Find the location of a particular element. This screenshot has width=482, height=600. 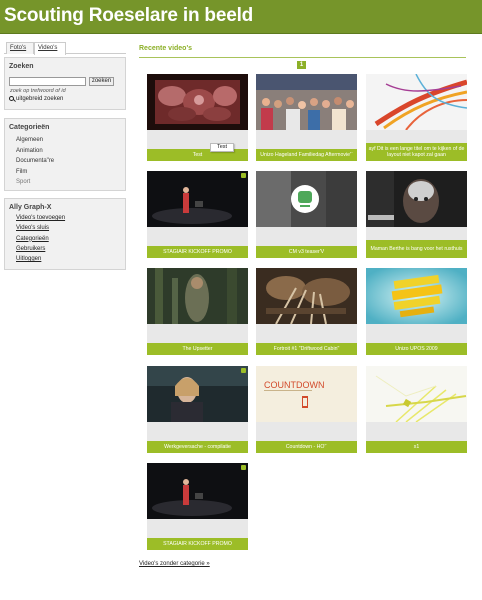

video-card: Werkgeversache - compilatie is located at coordinates (197, 409).